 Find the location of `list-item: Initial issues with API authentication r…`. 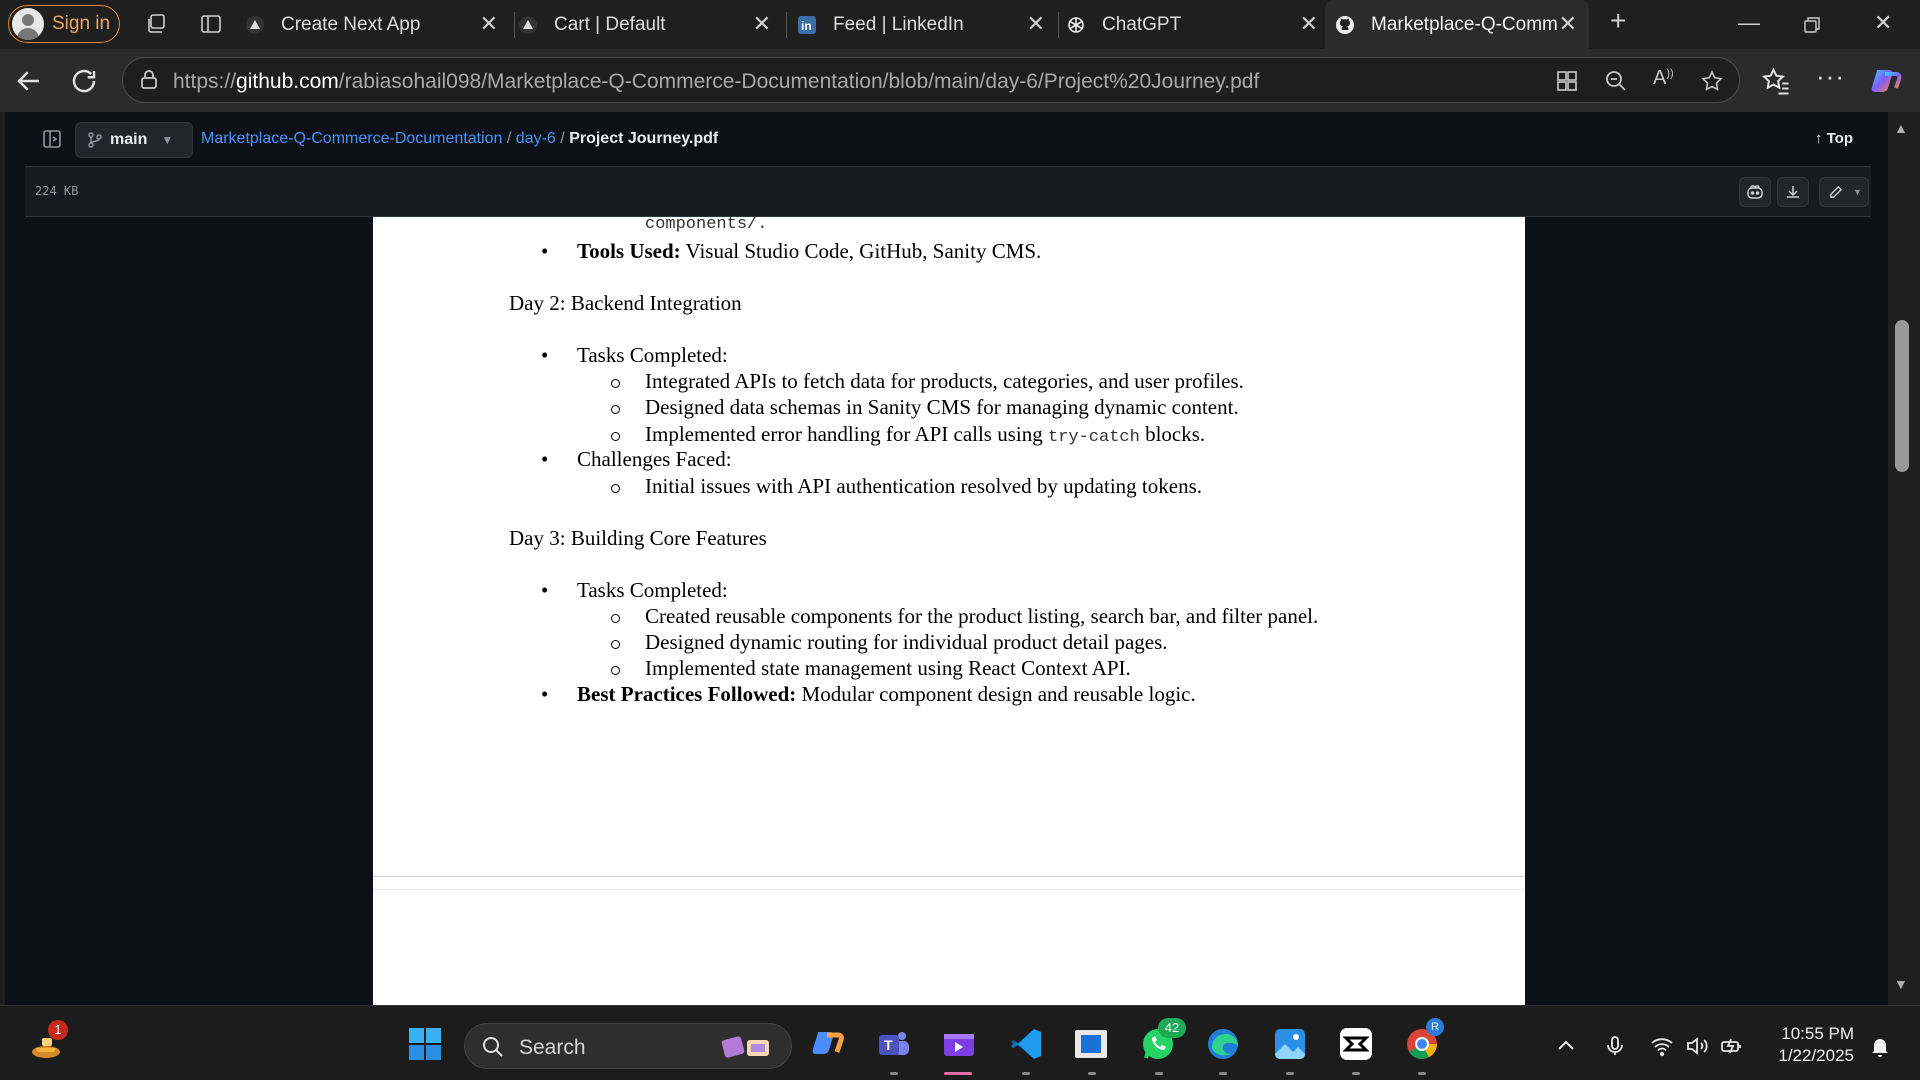

list-item: Initial issues with API authentication r… is located at coordinates (924, 486).